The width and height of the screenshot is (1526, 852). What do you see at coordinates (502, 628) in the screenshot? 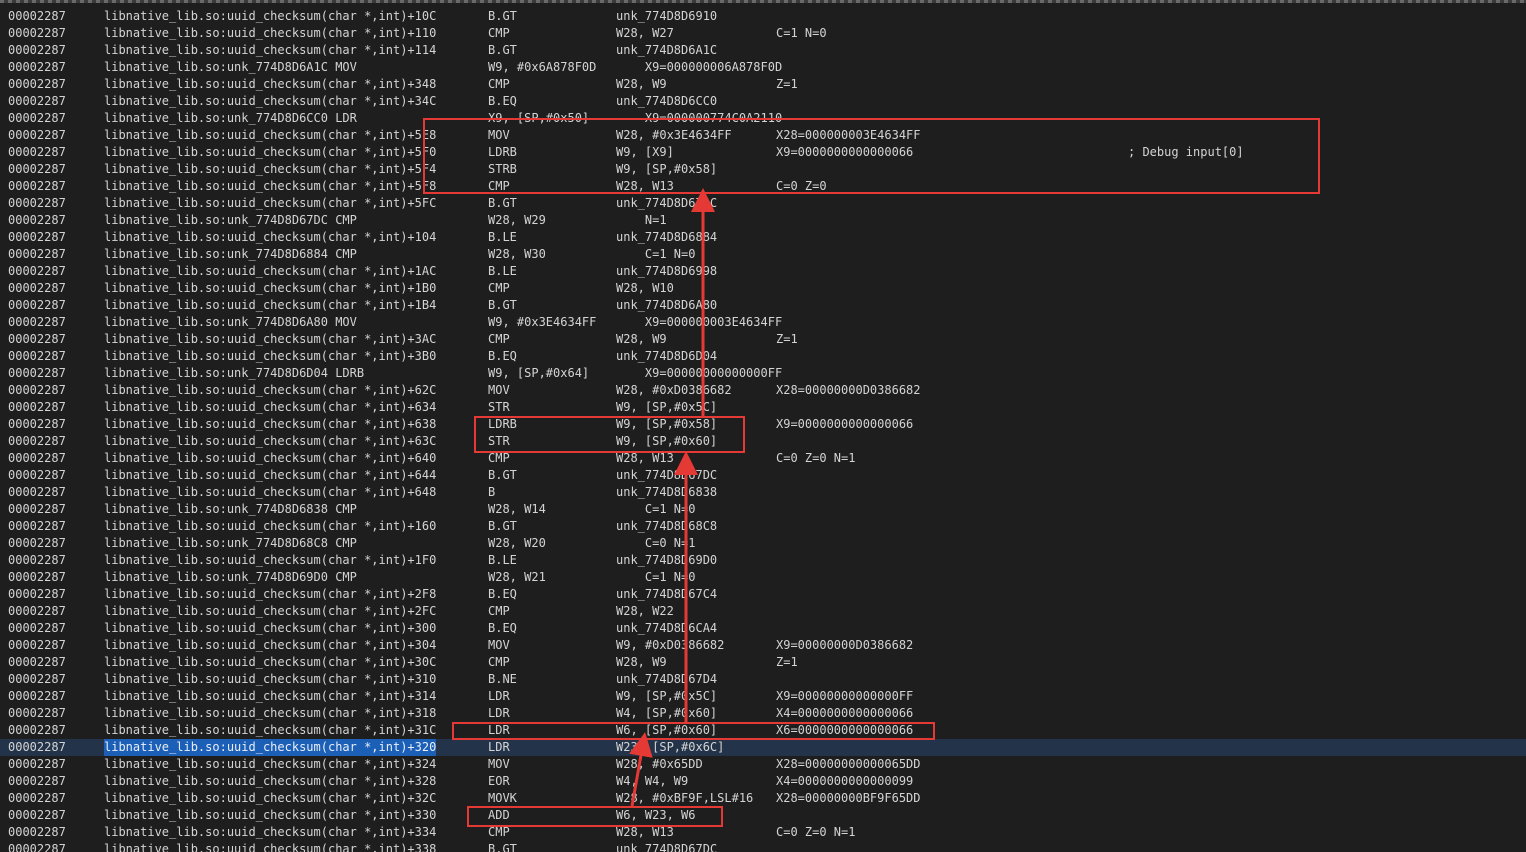
I see `mnemonic: B.EQ` at bounding box center [502, 628].